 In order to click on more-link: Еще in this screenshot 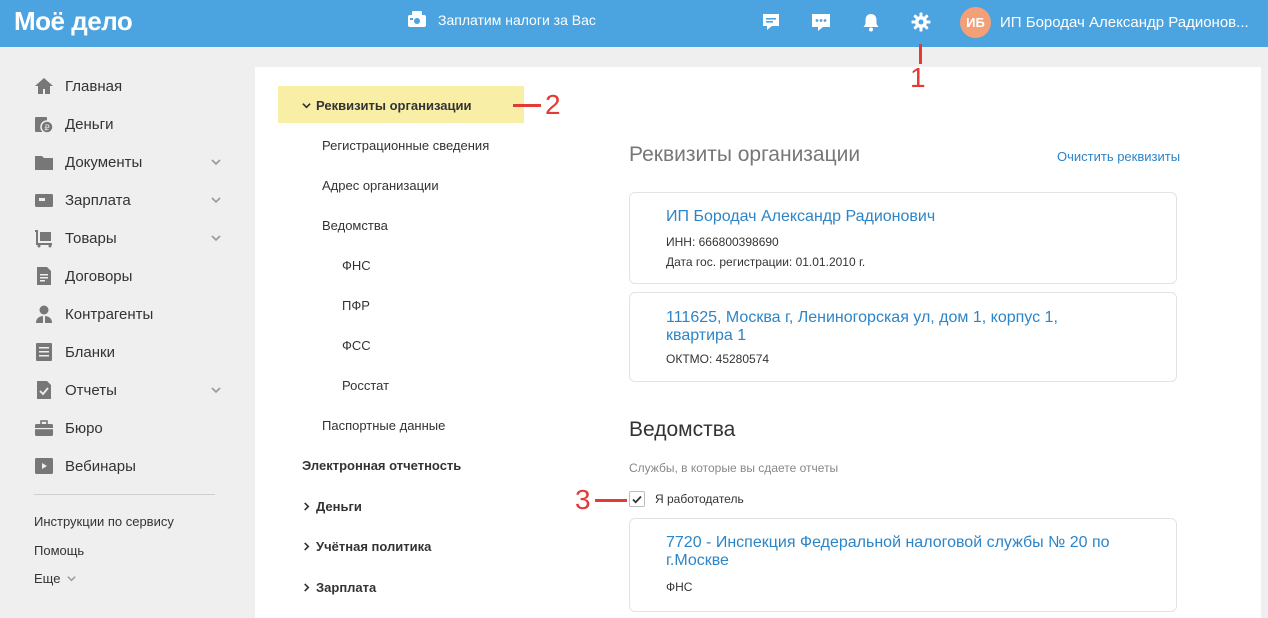, I will do `click(55, 578)`.